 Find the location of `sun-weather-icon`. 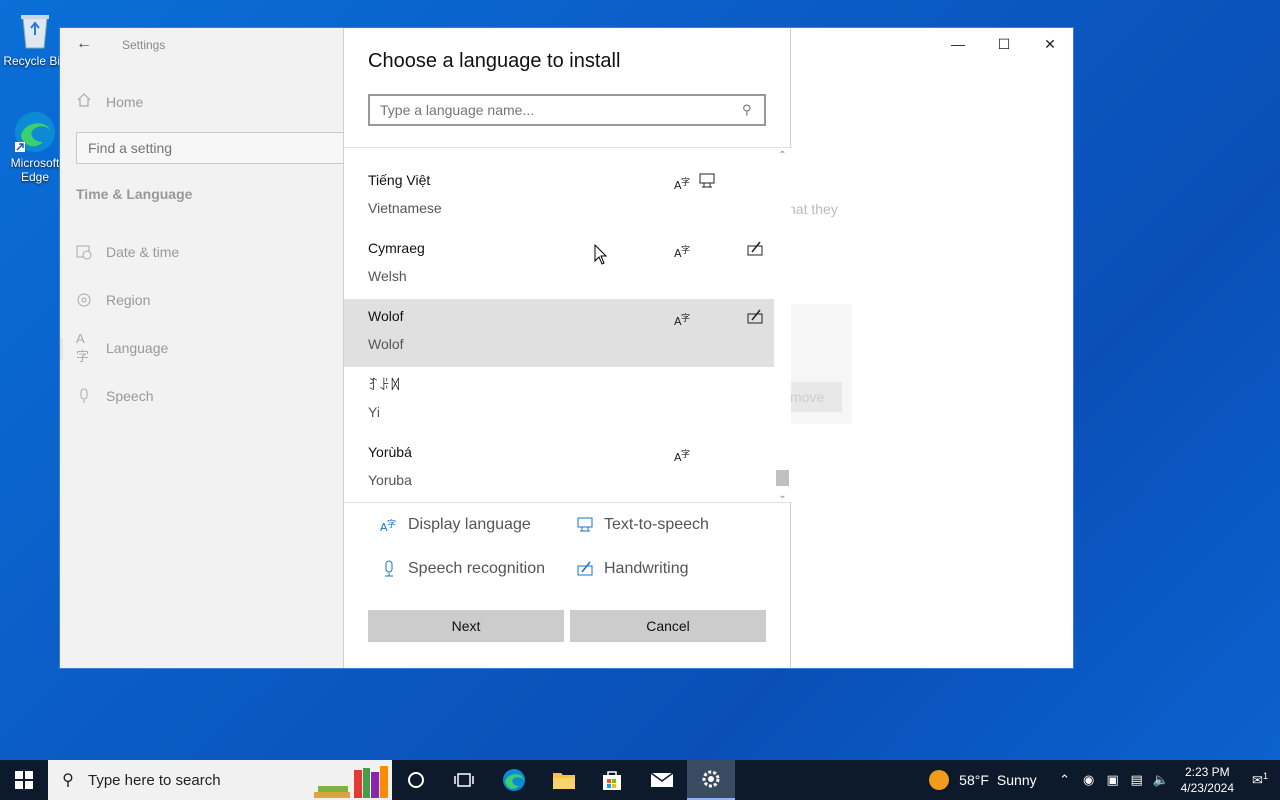

sun-weather-icon is located at coordinates (939, 780).